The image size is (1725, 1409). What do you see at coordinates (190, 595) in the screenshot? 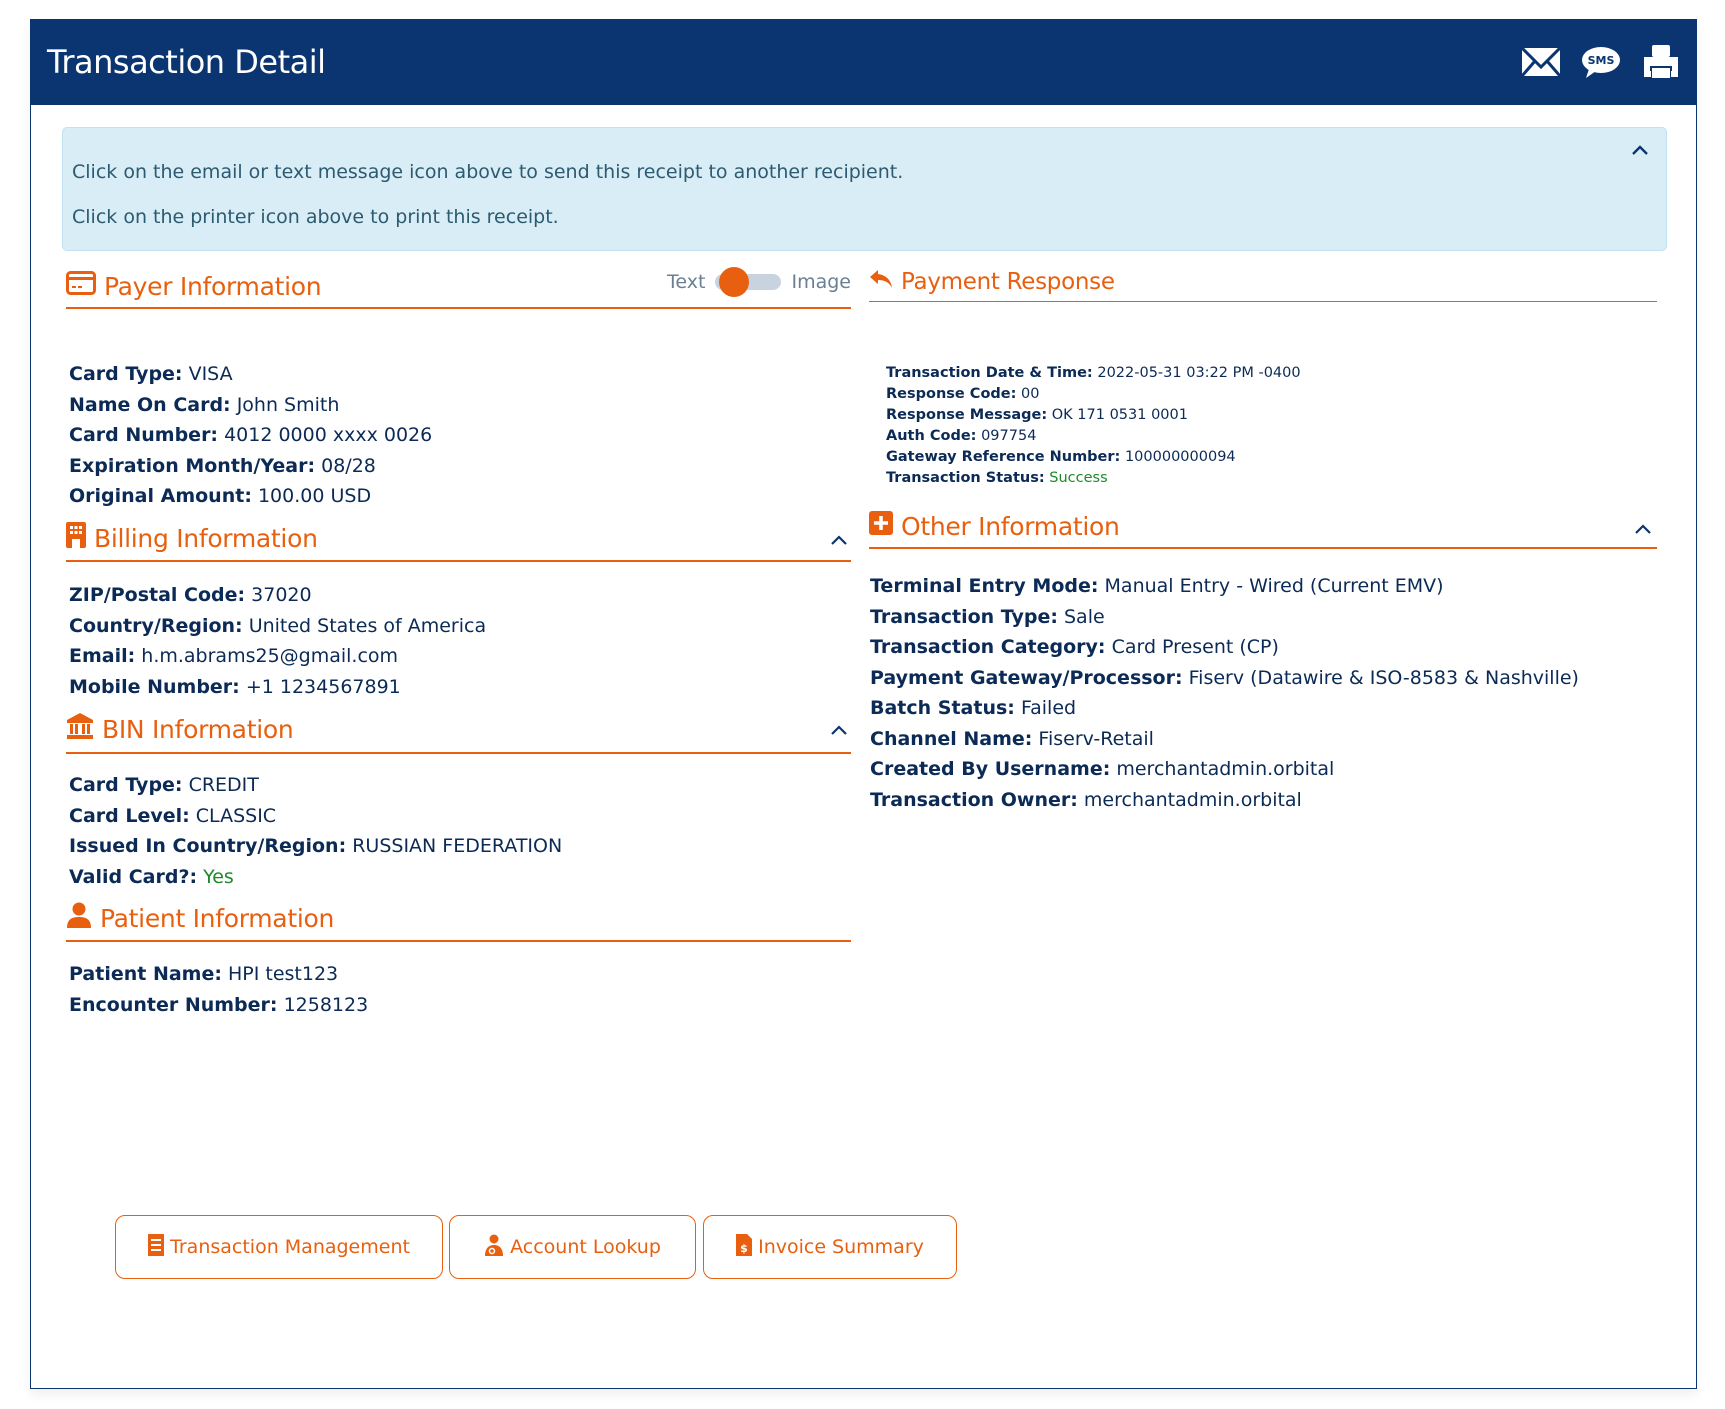
I see `field-row: ZIP/Postal Code: 37020` at bounding box center [190, 595].